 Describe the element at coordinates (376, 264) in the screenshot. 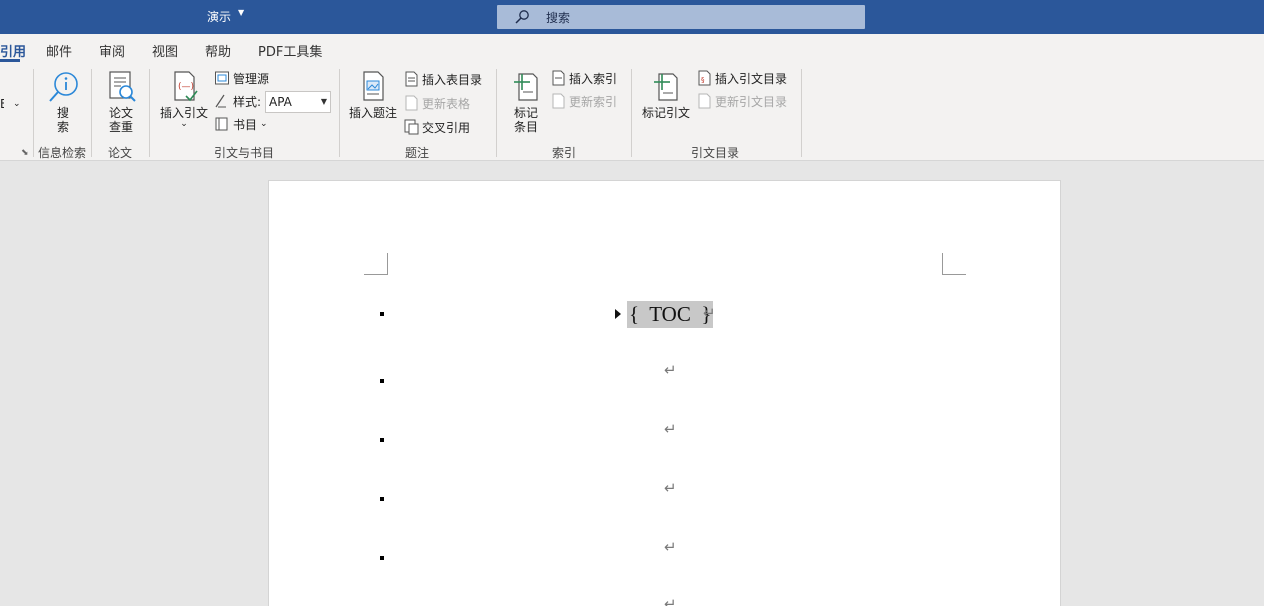

I see `crop-mark-top-left` at that location.